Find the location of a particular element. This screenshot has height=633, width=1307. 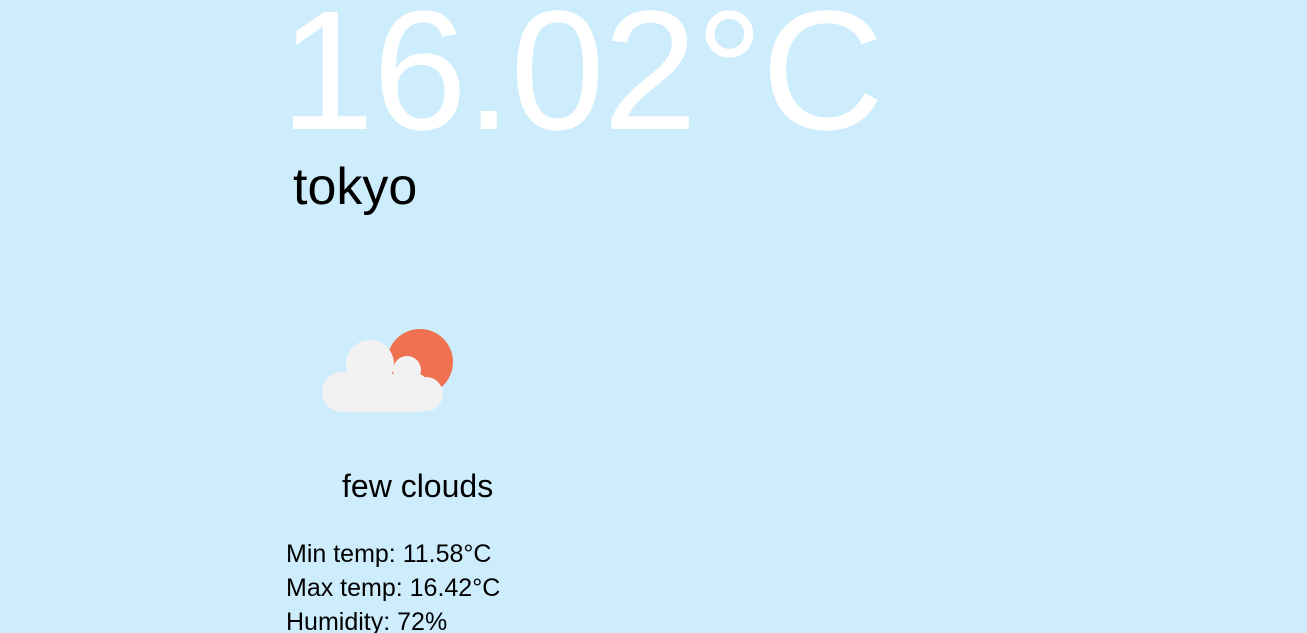

weather-description: few clouds is located at coordinates (418, 486).